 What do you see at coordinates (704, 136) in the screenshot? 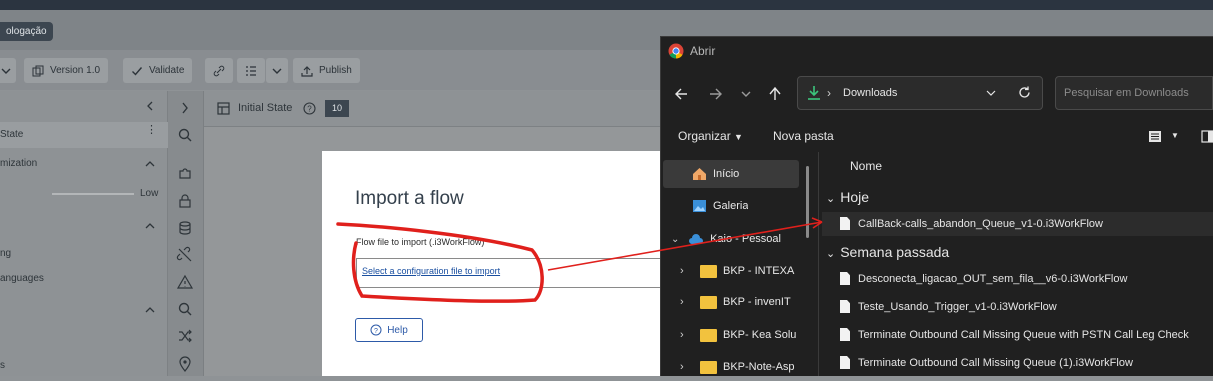
I see `organize-label: Organizar` at bounding box center [704, 136].